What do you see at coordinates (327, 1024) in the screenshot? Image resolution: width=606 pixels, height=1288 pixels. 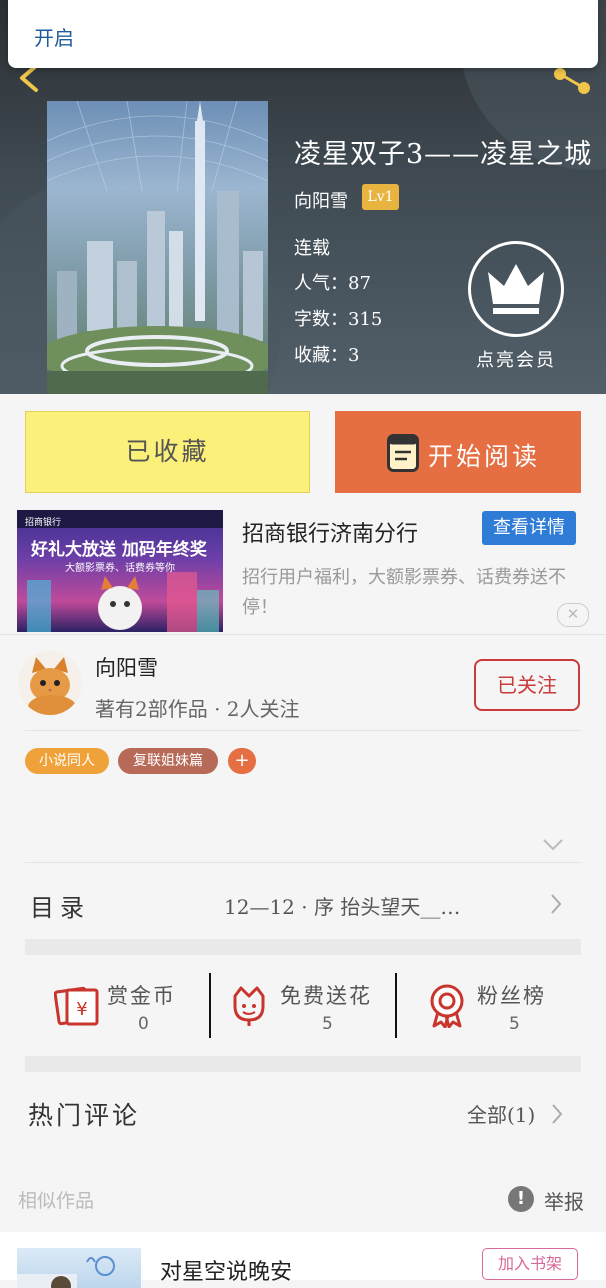 I see `send-flower-count: 5` at bounding box center [327, 1024].